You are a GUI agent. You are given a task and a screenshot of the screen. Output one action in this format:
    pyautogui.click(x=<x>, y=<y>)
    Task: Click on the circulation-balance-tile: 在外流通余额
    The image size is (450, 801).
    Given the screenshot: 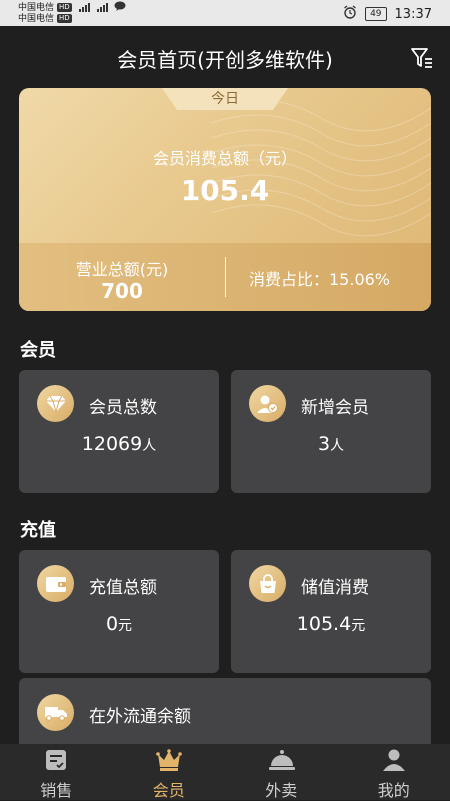 What is the action you would take?
    pyautogui.click(x=225, y=713)
    